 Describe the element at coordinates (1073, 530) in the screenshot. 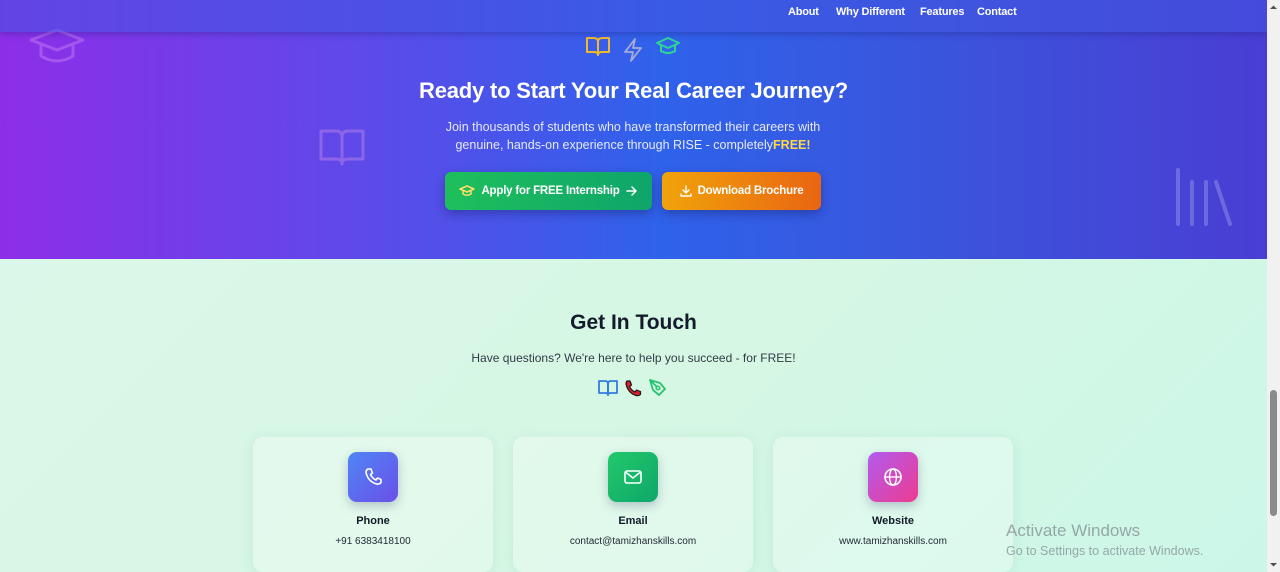

I see `watermark-title: Activate Windows` at that location.